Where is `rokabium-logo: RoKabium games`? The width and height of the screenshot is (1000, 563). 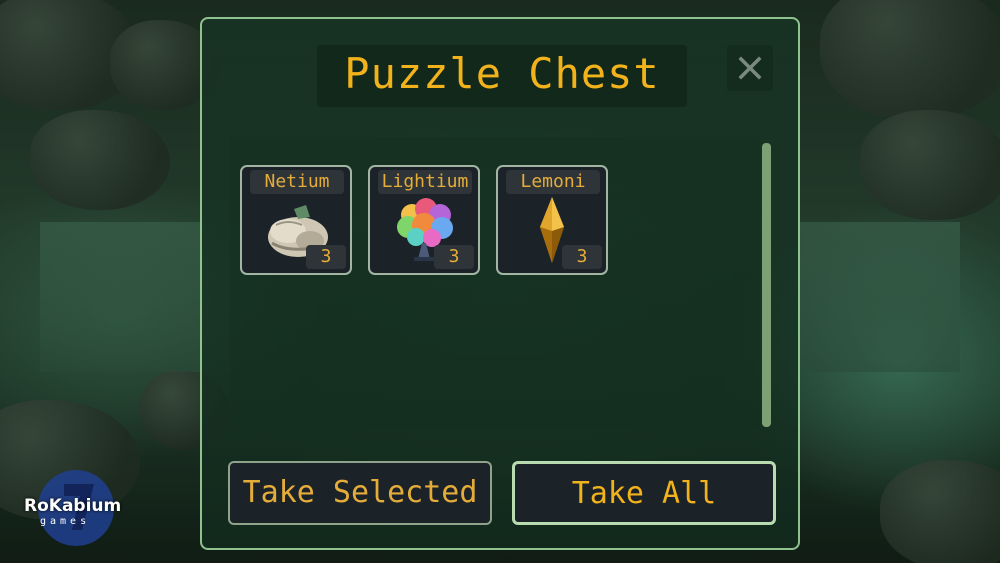
rokabium-logo: RoKabium games is located at coordinates (75, 508).